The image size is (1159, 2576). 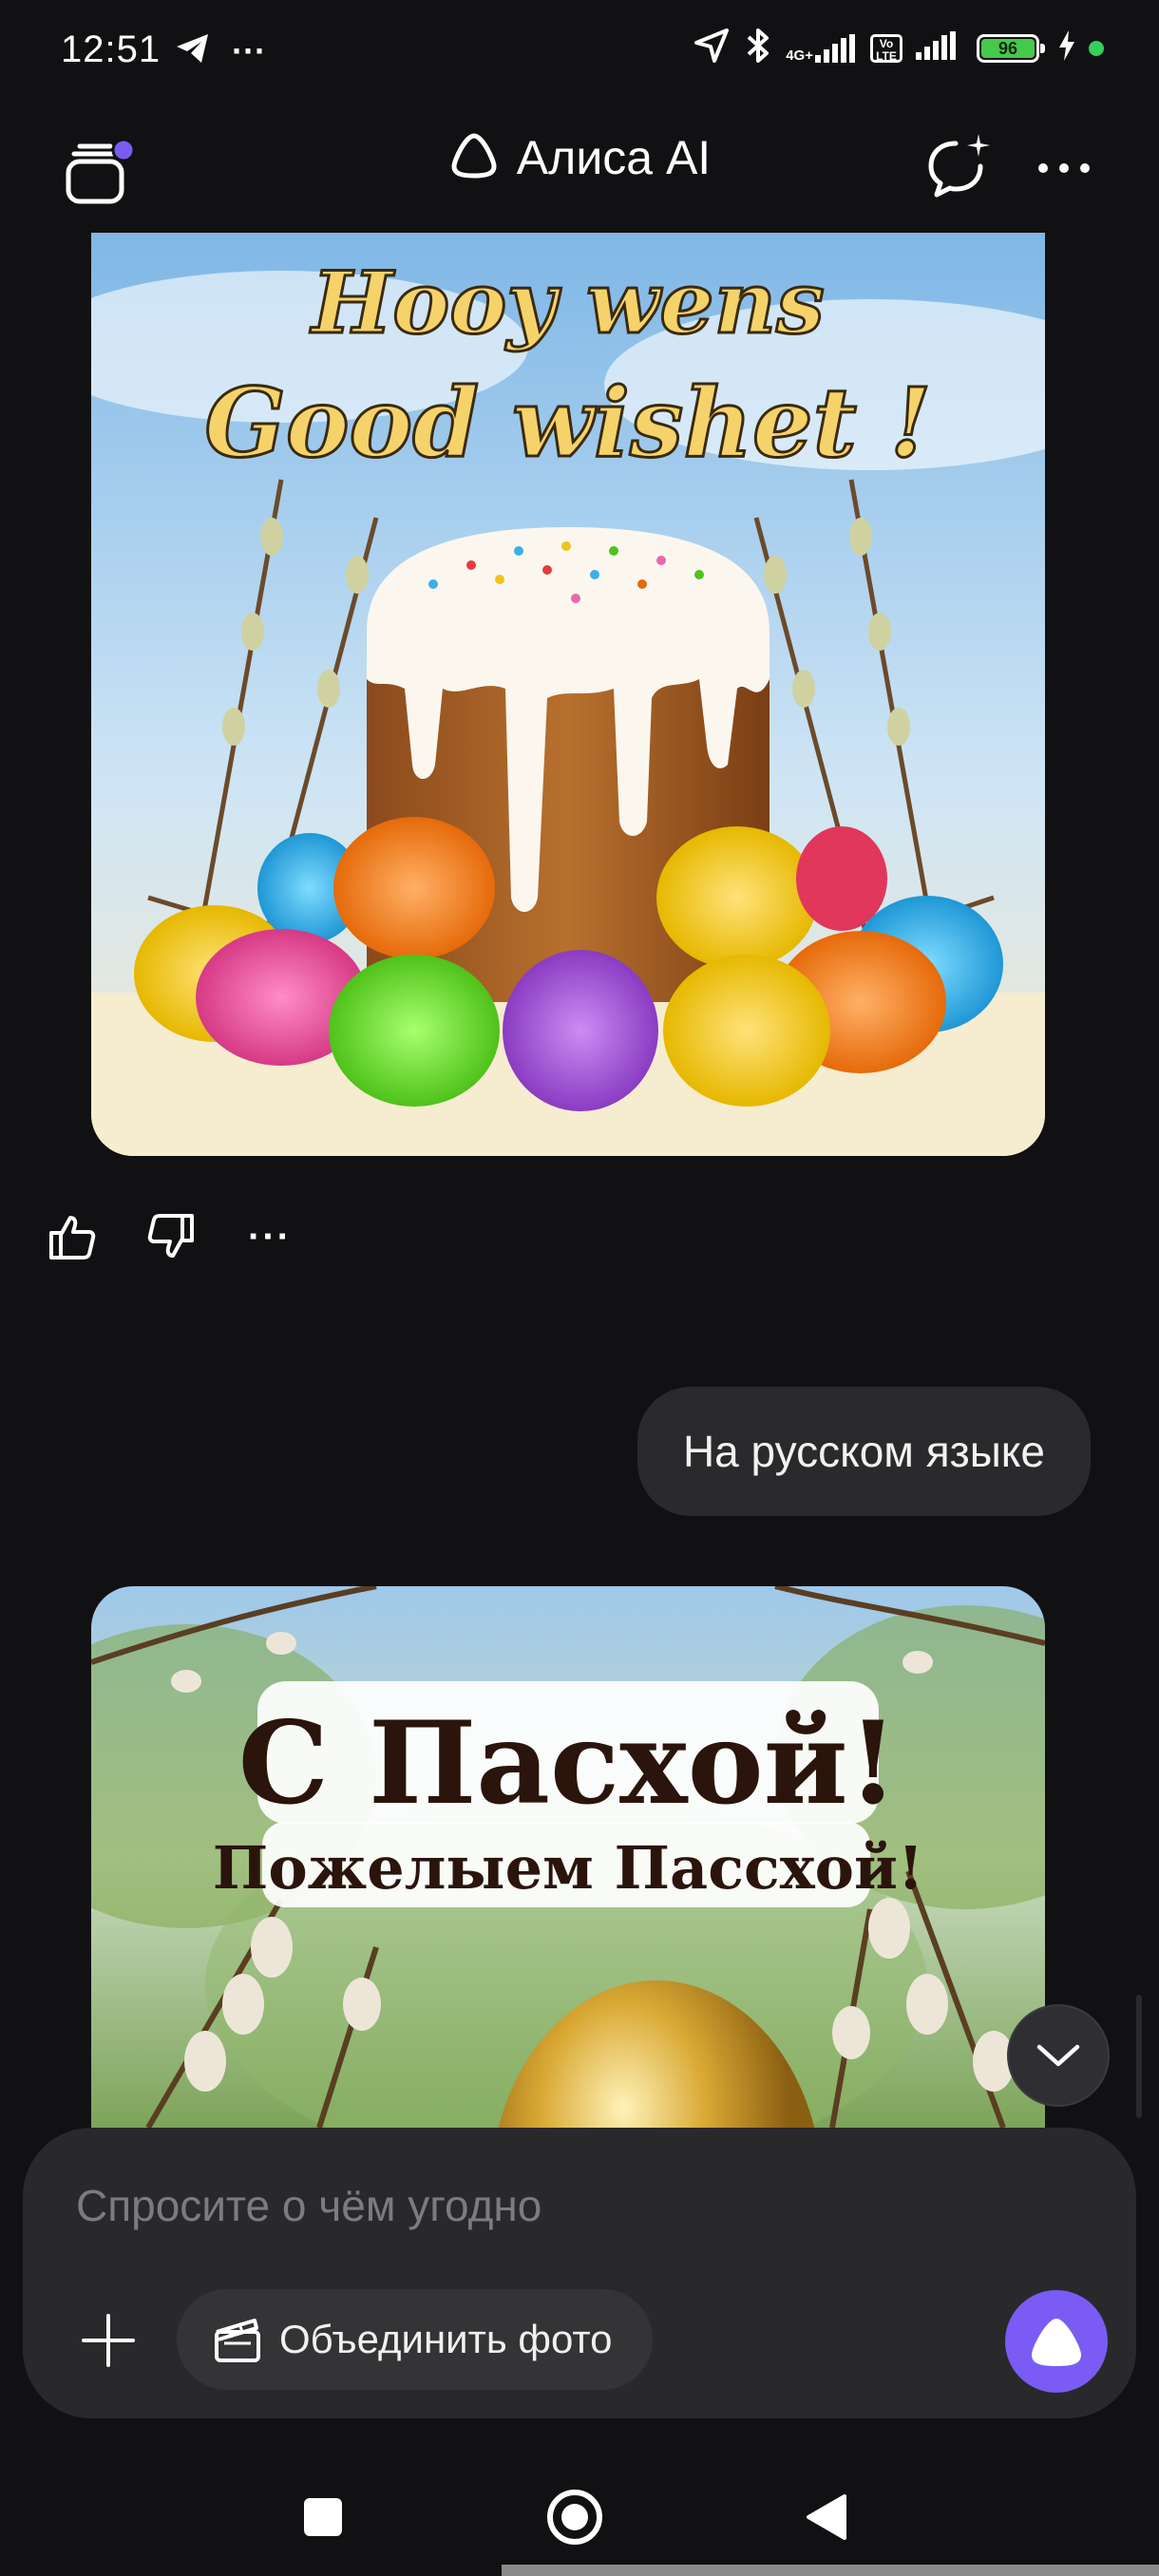 I want to click on status-time: 12:51, so click(x=111, y=49).